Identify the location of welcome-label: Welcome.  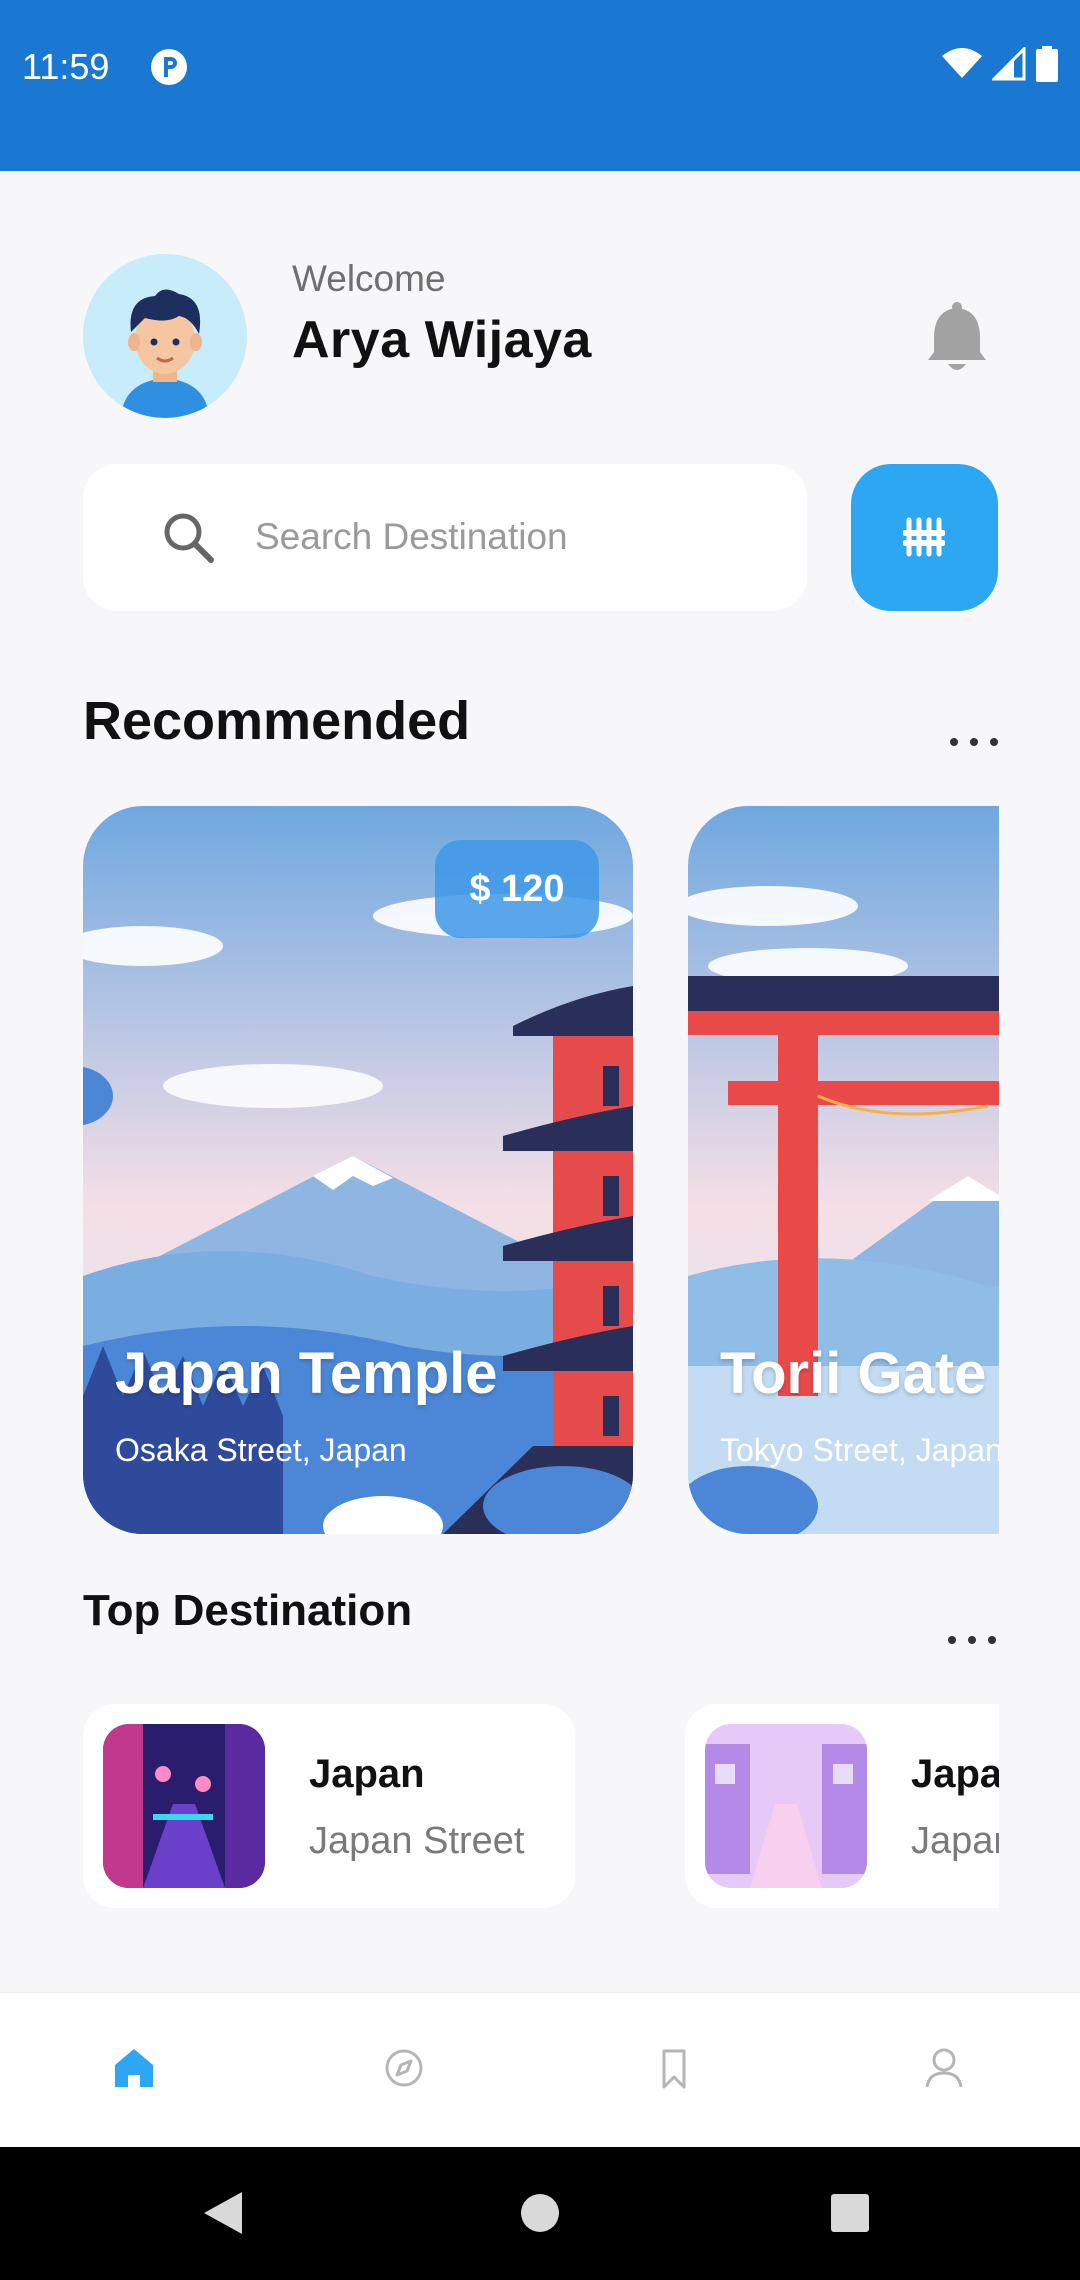
(369, 278).